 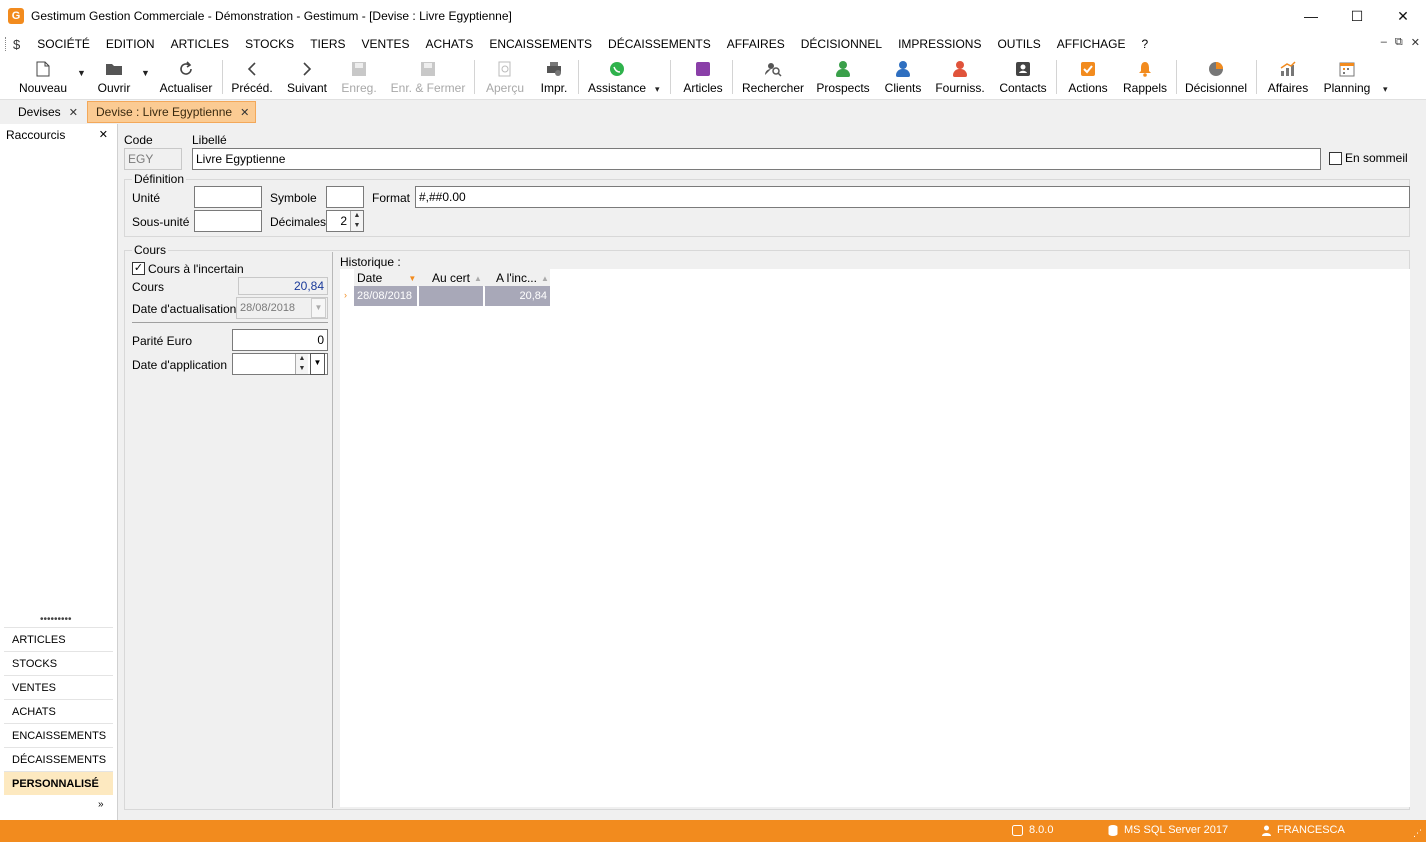 What do you see at coordinates (517, 296) in the screenshot?
I see `cell-a-lincertain: 20,84` at bounding box center [517, 296].